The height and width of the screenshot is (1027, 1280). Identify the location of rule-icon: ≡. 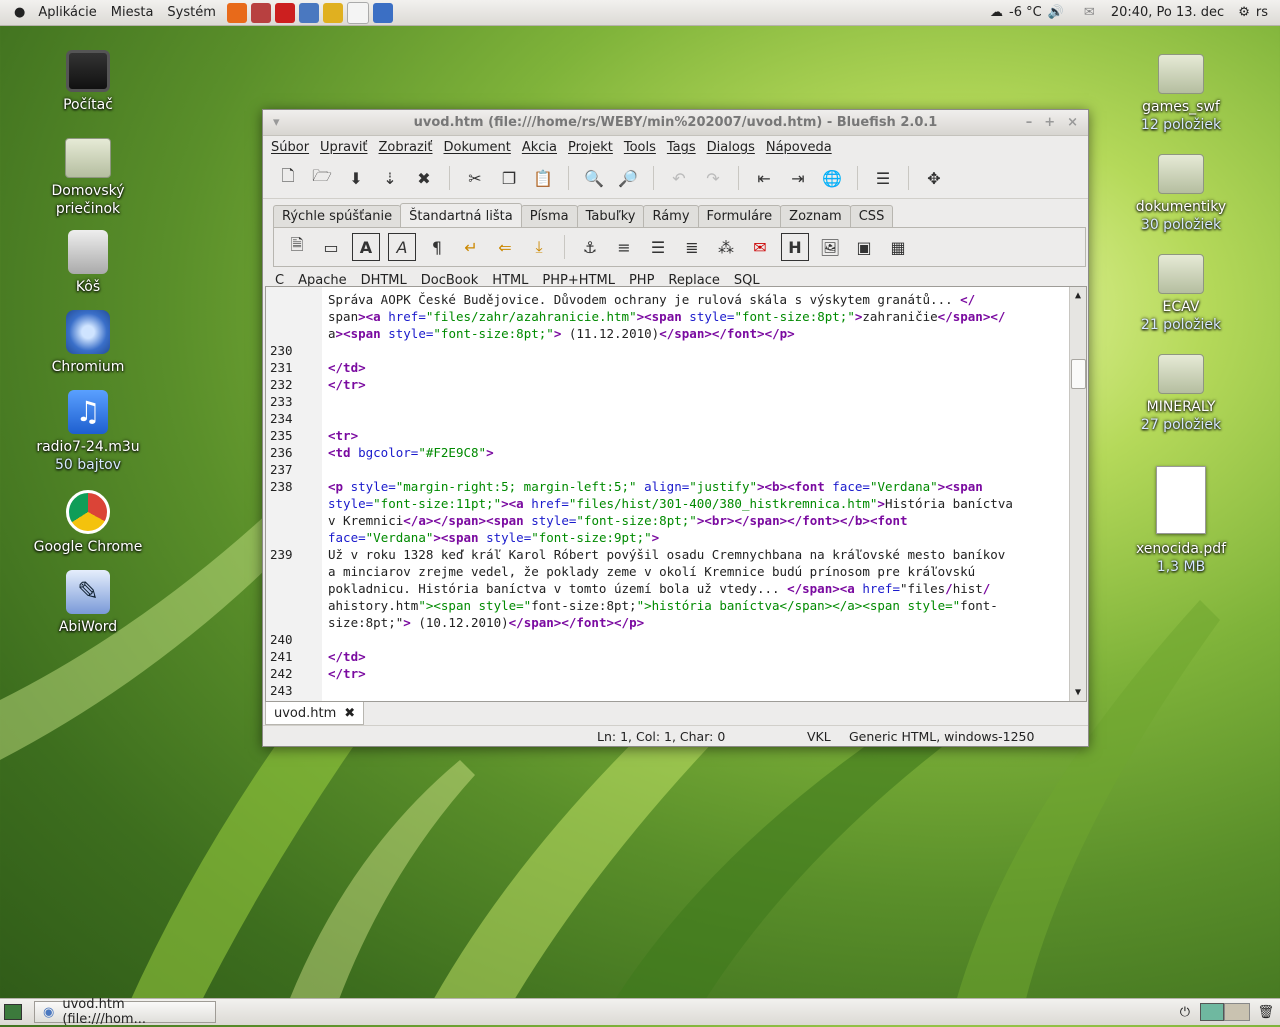
(624, 247).